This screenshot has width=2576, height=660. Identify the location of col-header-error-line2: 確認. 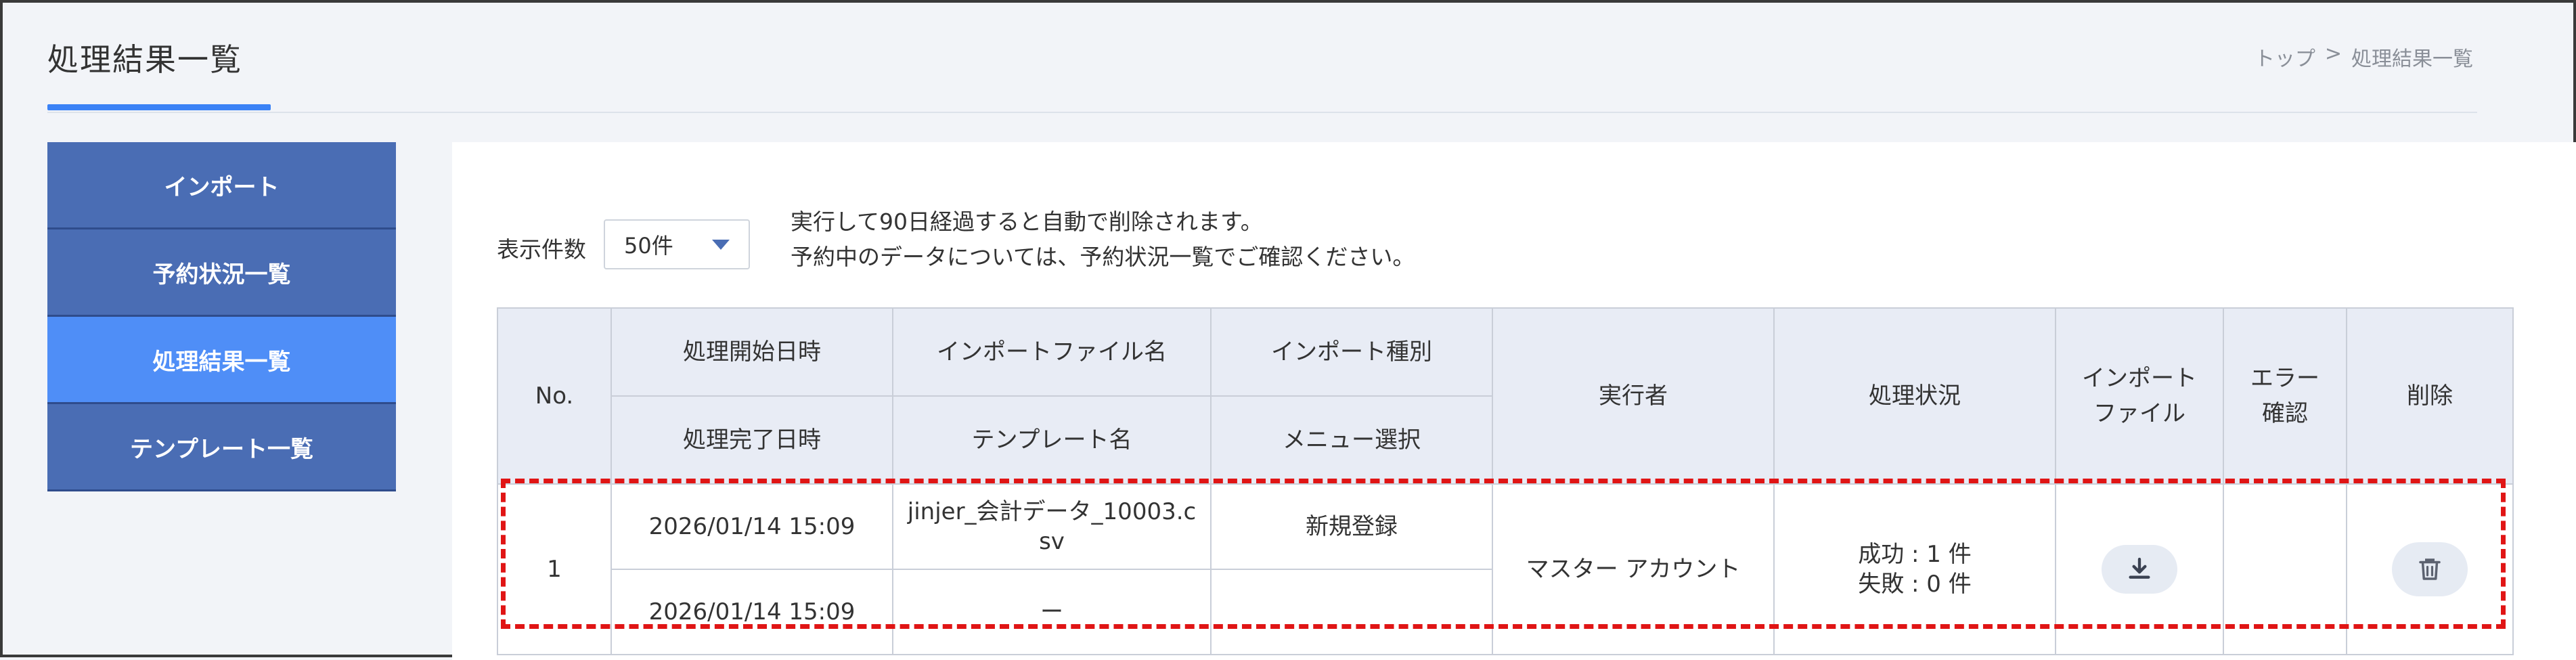
(2285, 414).